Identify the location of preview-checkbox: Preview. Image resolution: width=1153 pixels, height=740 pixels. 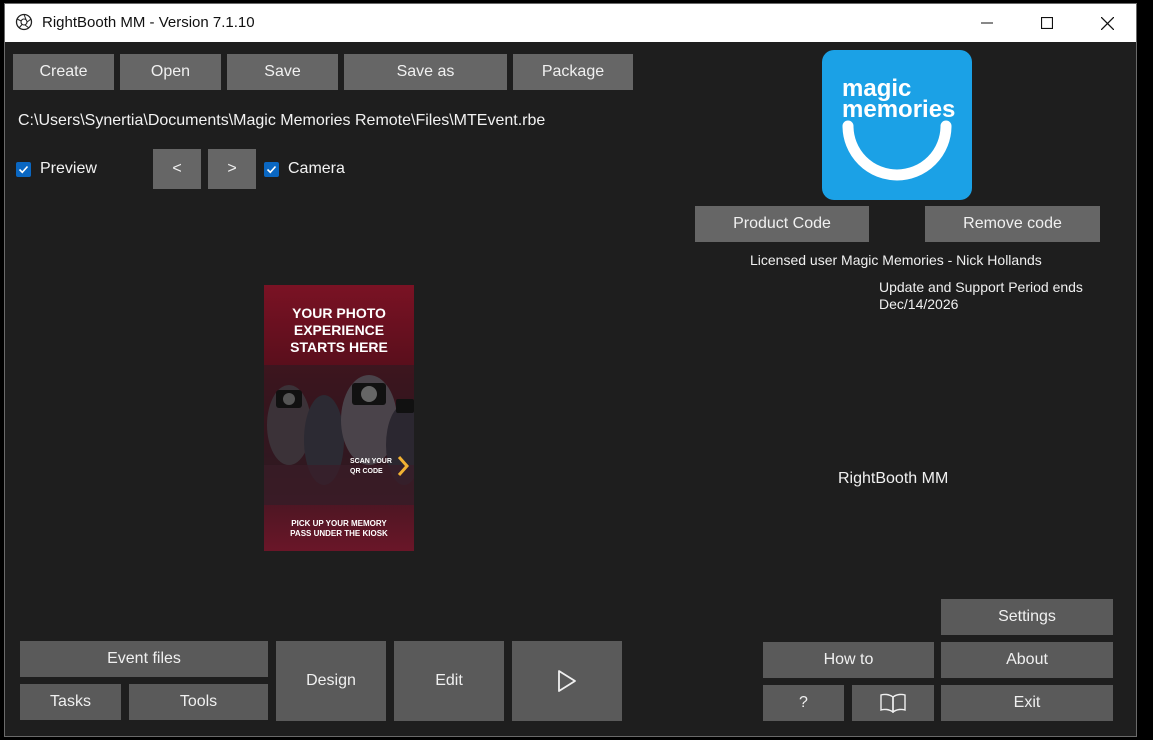
(56, 169).